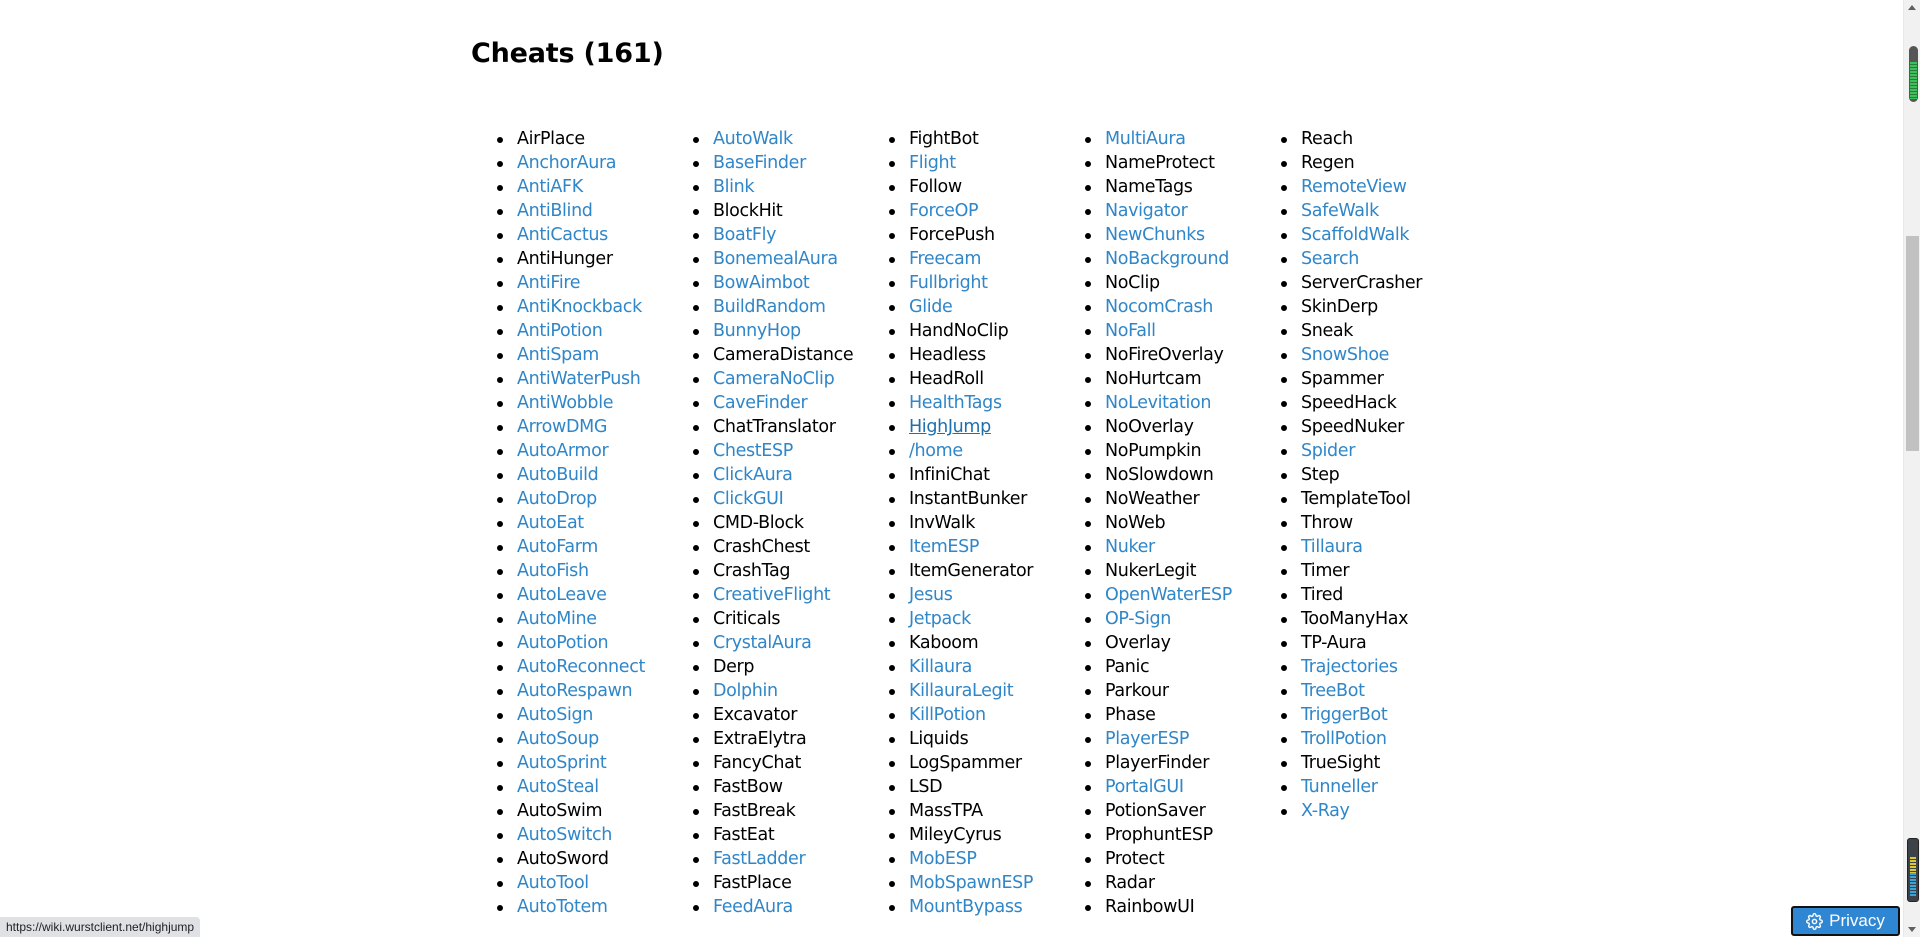 Image resolution: width=1920 pixels, height=937 pixels. What do you see at coordinates (1845, 921) in the screenshot?
I see `privacy-button: Privacy` at bounding box center [1845, 921].